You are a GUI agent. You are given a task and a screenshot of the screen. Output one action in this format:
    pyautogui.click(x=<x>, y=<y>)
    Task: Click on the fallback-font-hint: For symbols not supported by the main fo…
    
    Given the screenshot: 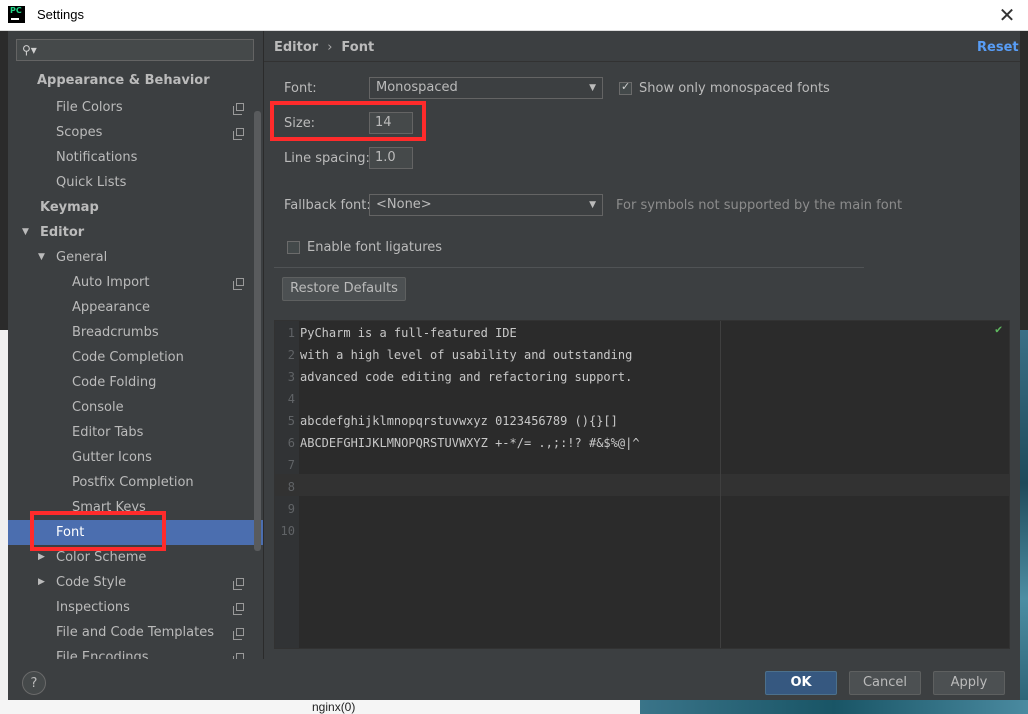 What is the action you would take?
    pyautogui.click(x=759, y=205)
    